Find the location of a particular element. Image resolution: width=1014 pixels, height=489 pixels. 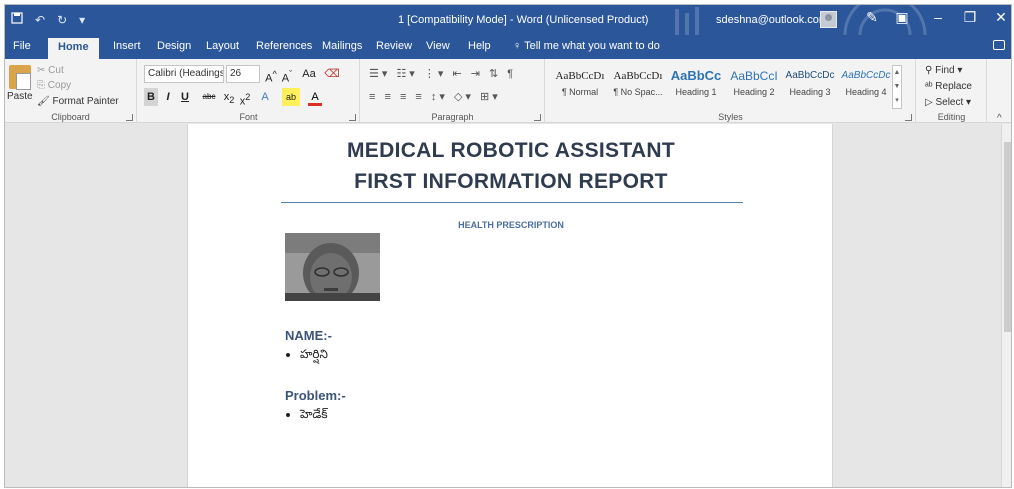

tab-layout: Layout is located at coordinates (222, 46).